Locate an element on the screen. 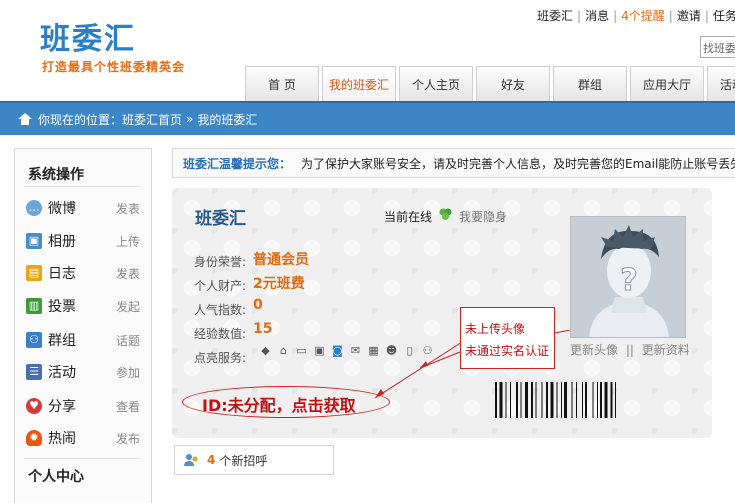 The width and height of the screenshot is (735, 503). share-icon: ♥ is located at coordinates (34, 406).